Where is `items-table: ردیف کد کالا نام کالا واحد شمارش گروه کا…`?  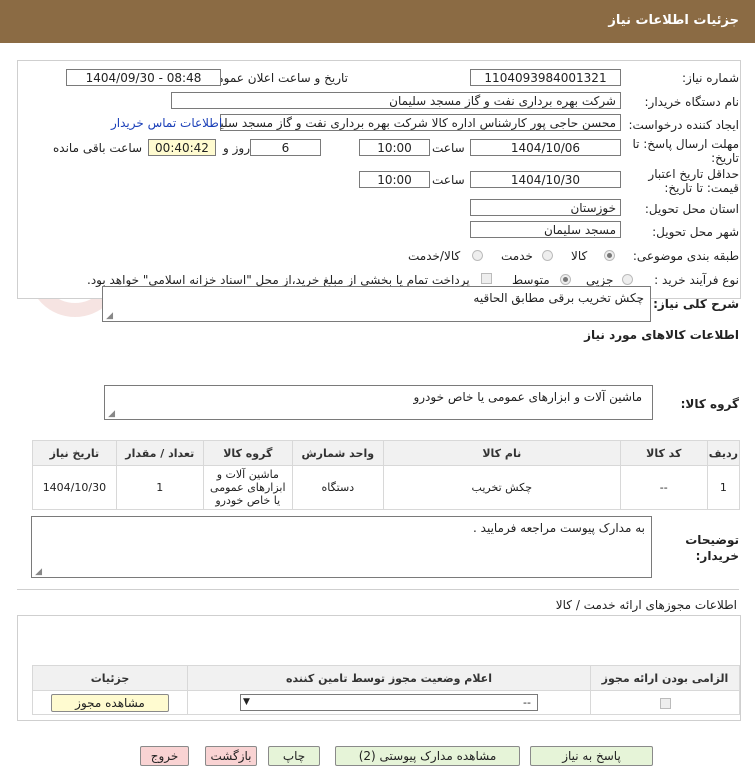 items-table: ردیف کد کالا نام کالا واحد شمارش گروه کا… is located at coordinates (386, 475).